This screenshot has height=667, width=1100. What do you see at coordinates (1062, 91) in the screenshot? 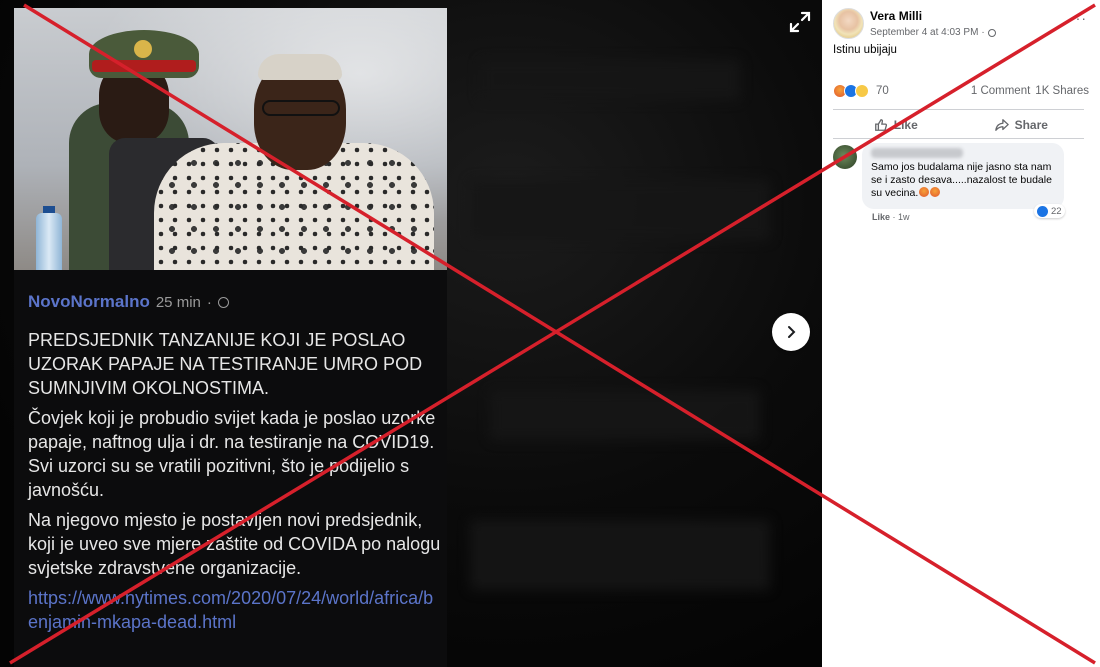
I see `shares-count: 1K Shares` at bounding box center [1062, 91].